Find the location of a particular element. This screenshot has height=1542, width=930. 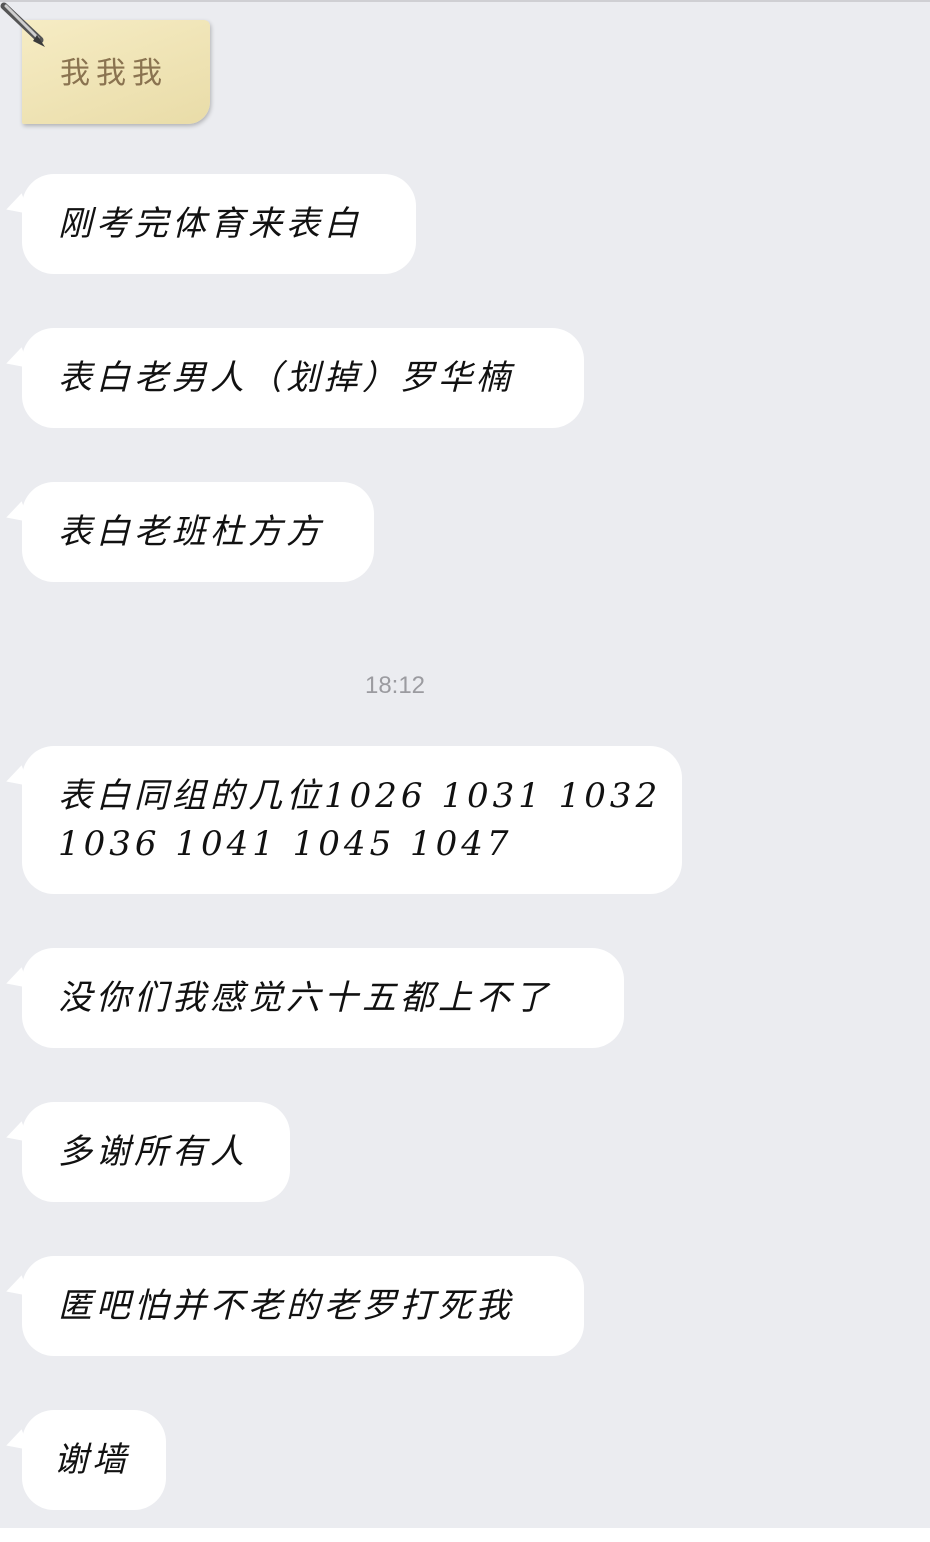

message-text: 匿吧怕并不老的老罗打死我 is located at coordinates (286, 1306).